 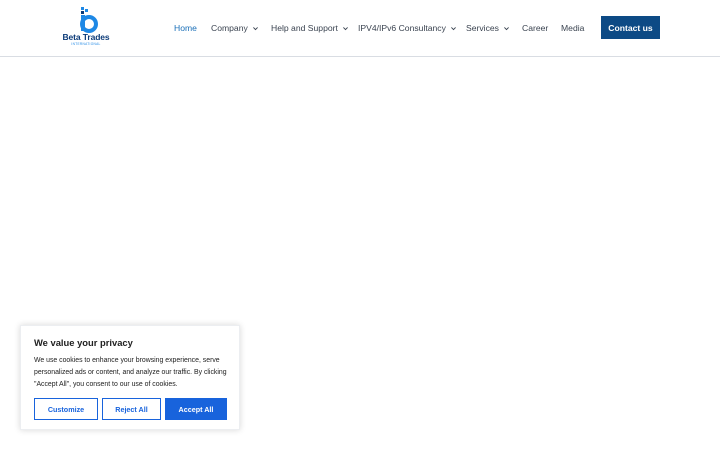 I want to click on nav-item-services: Services, so click(x=488, y=28).